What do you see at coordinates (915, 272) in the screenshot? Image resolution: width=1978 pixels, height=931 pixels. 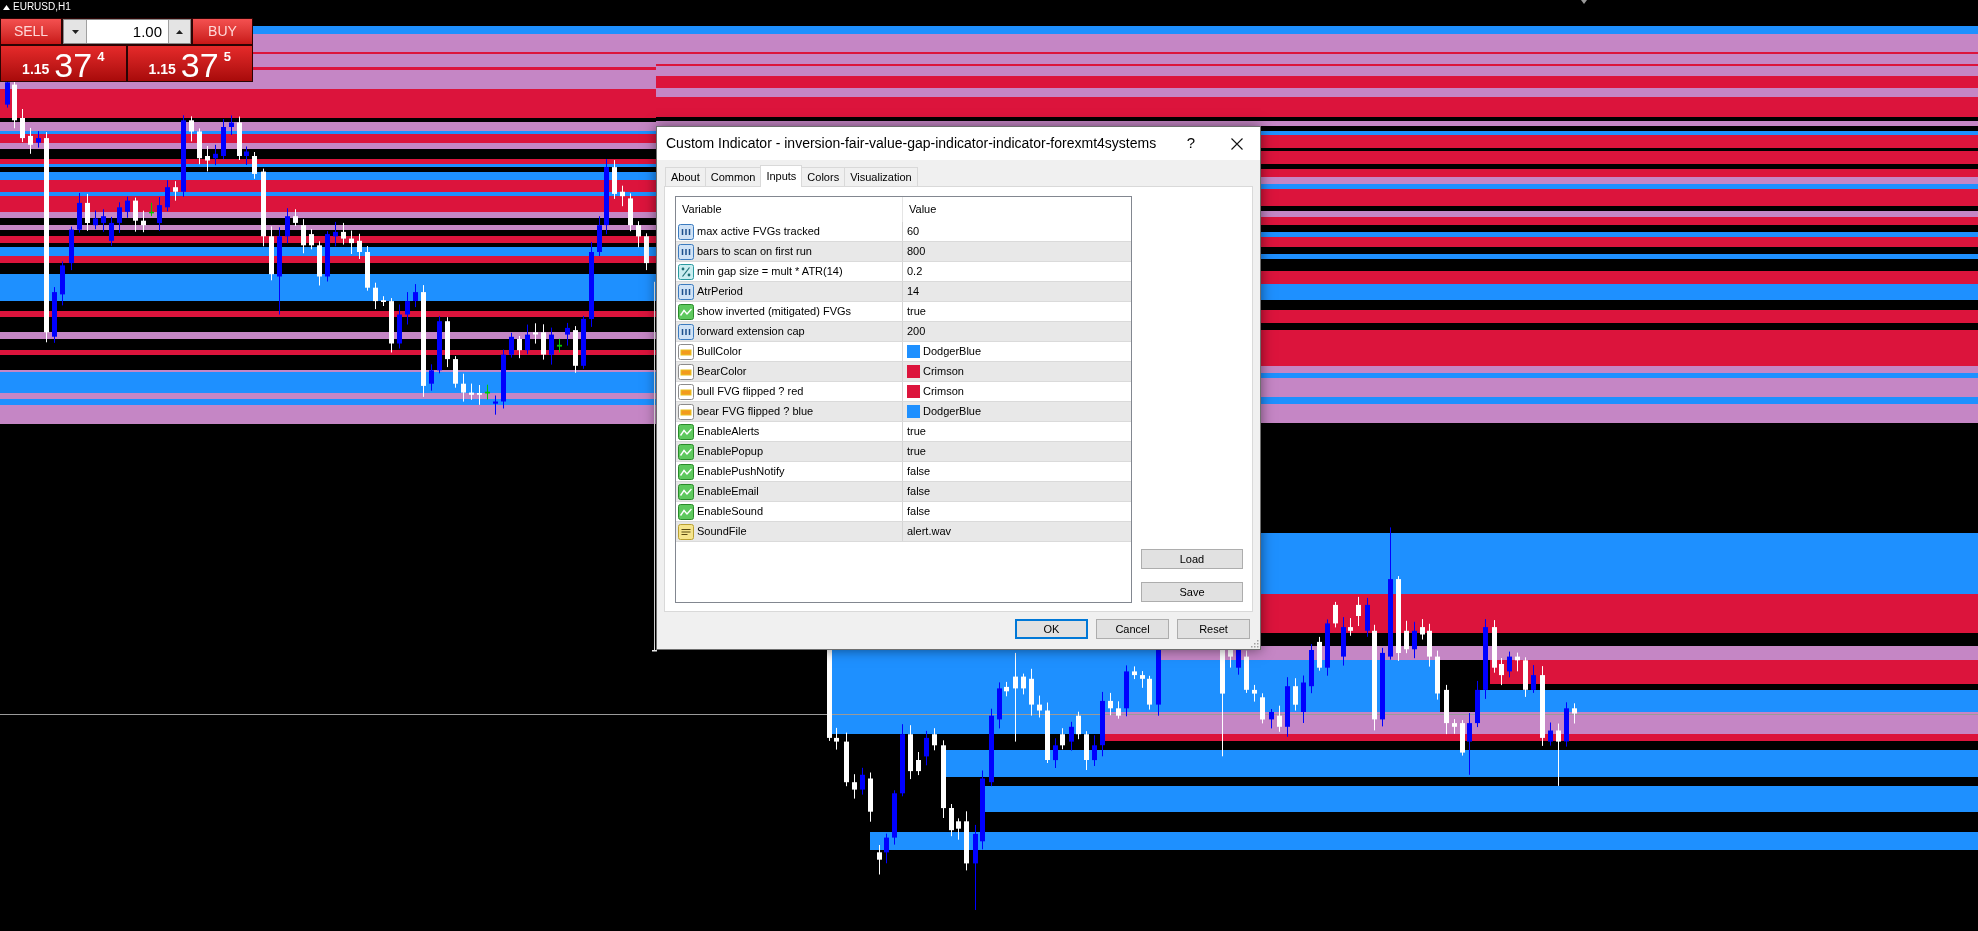 I see `value-text: 0.2` at bounding box center [915, 272].